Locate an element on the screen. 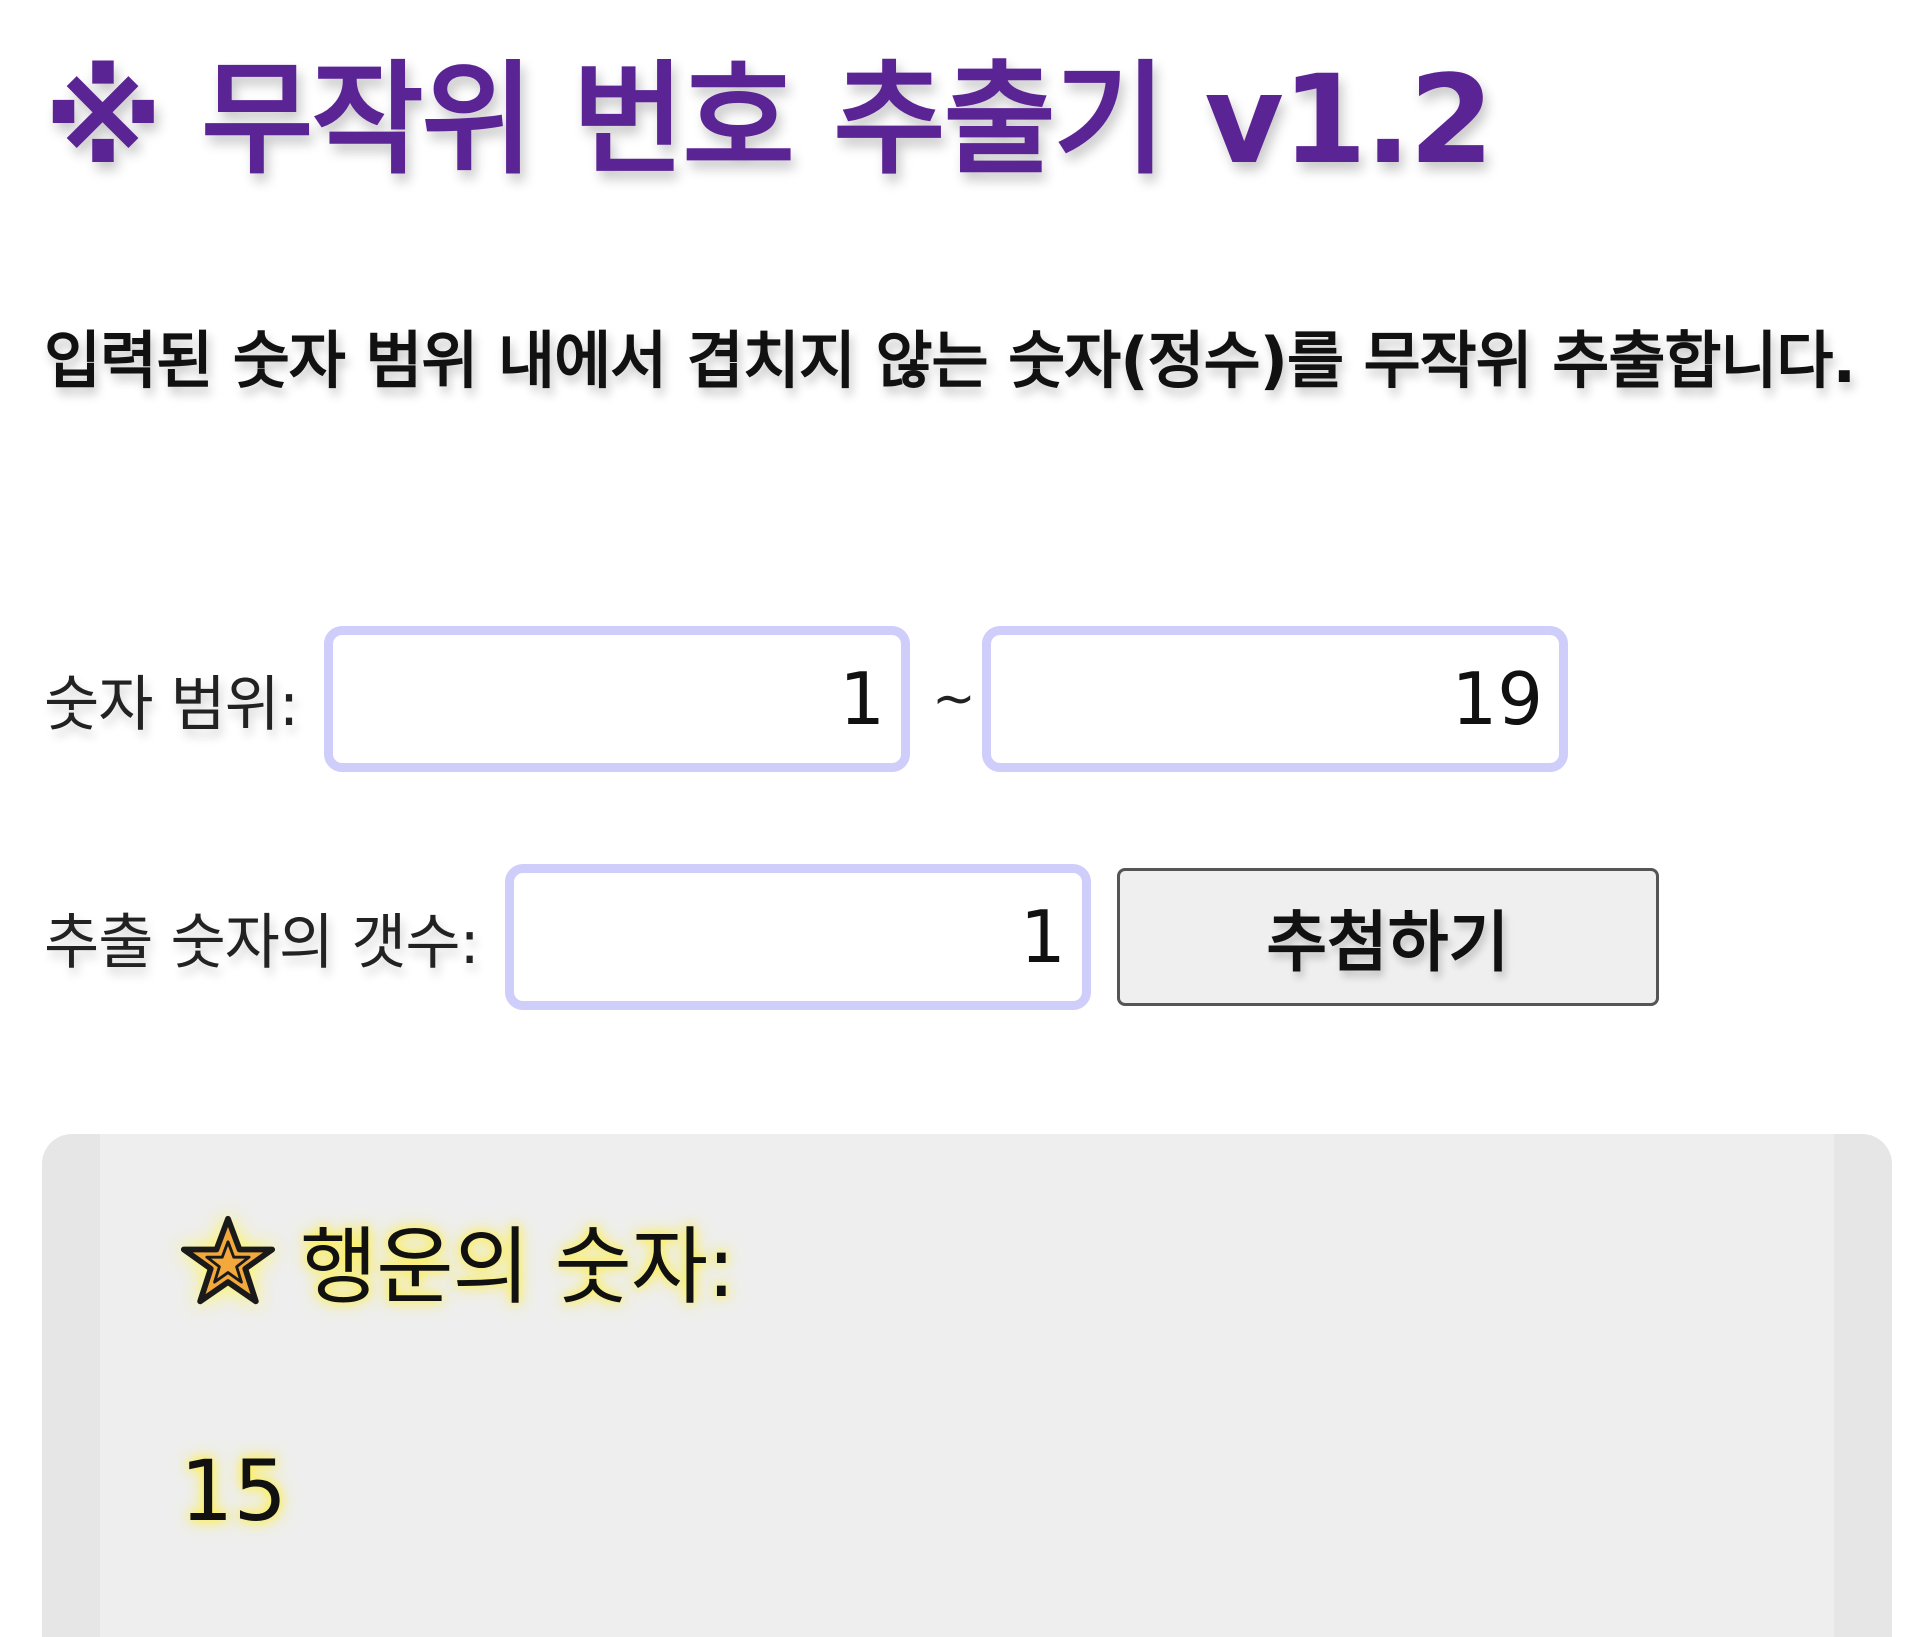 The image size is (1920, 1637). range-min-input is located at coordinates (617, 699).